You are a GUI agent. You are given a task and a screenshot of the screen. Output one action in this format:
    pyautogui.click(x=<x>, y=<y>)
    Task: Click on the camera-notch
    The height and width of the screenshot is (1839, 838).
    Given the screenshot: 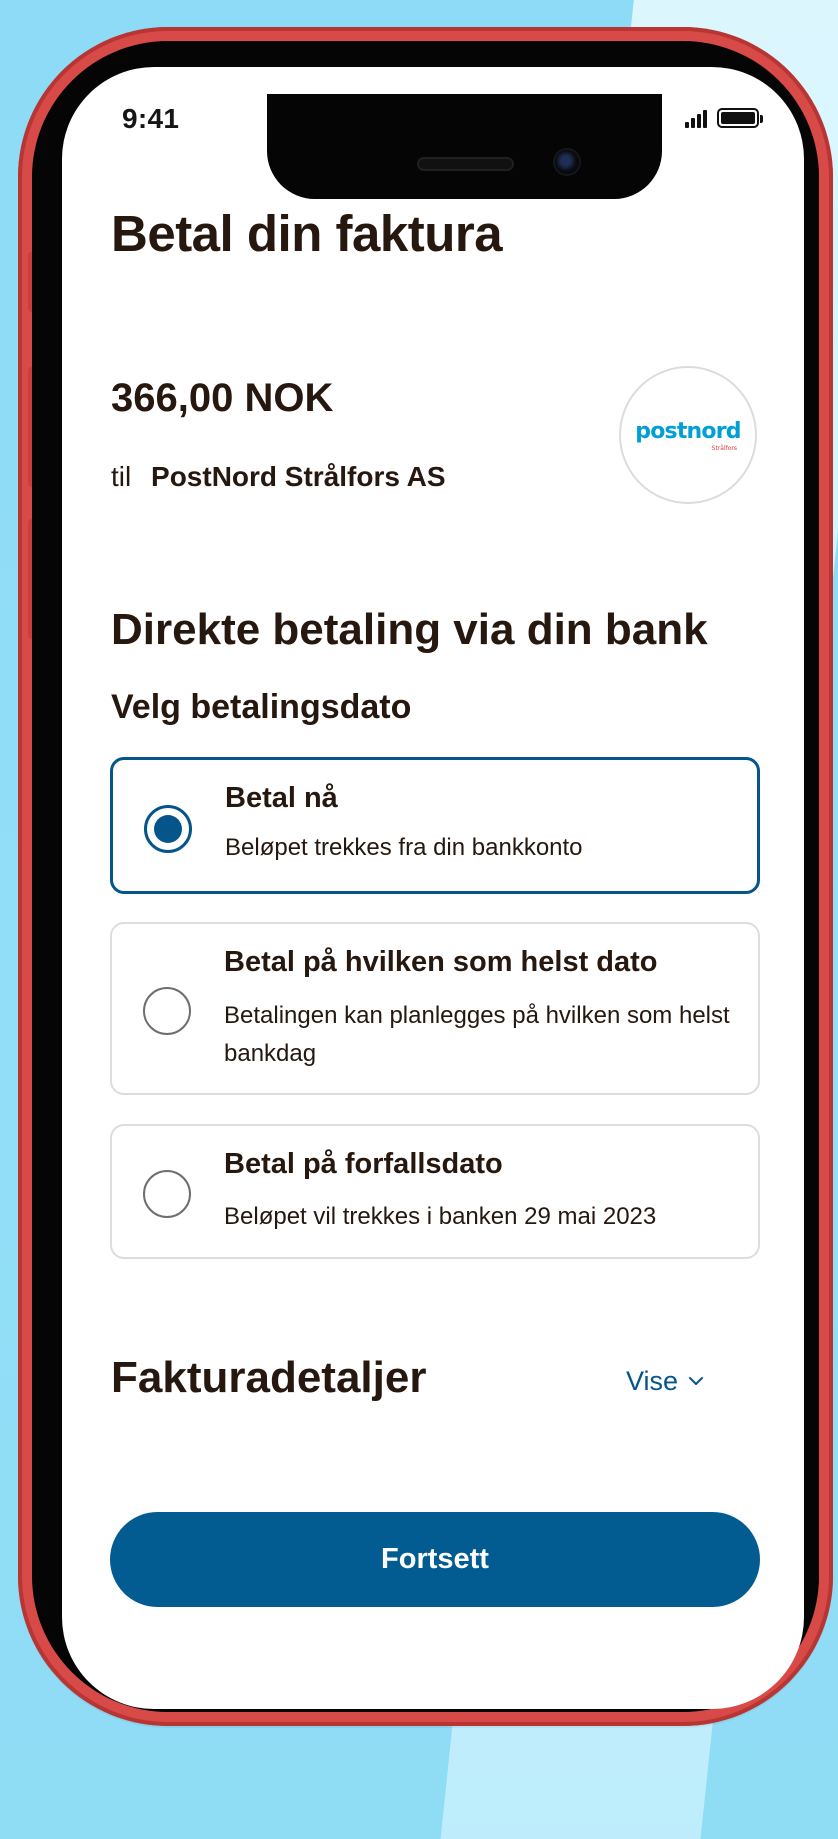 What is the action you would take?
    pyautogui.click(x=464, y=146)
    